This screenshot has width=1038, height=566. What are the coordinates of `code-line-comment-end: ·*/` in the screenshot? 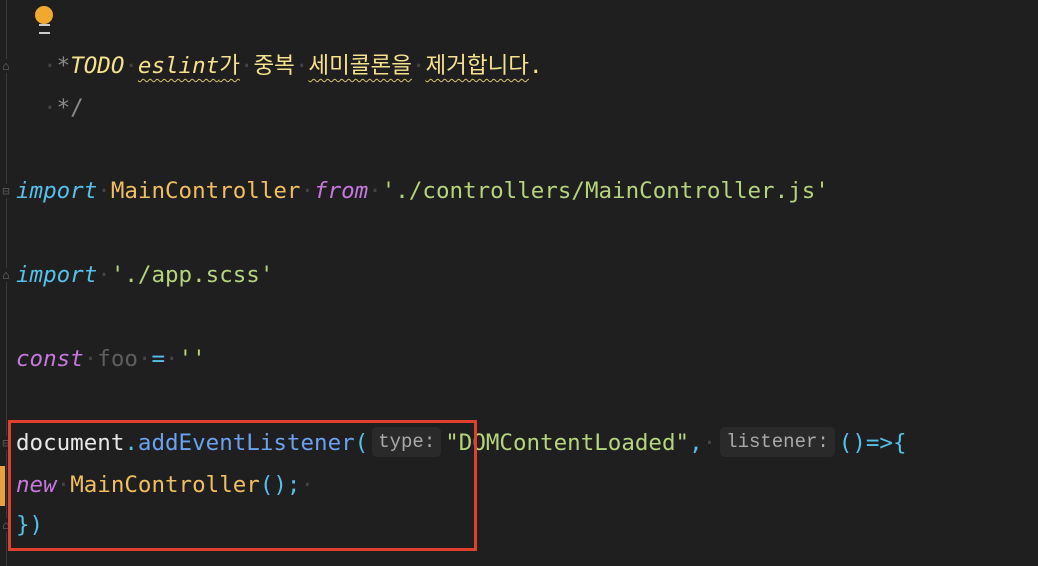 It's located at (50, 83).